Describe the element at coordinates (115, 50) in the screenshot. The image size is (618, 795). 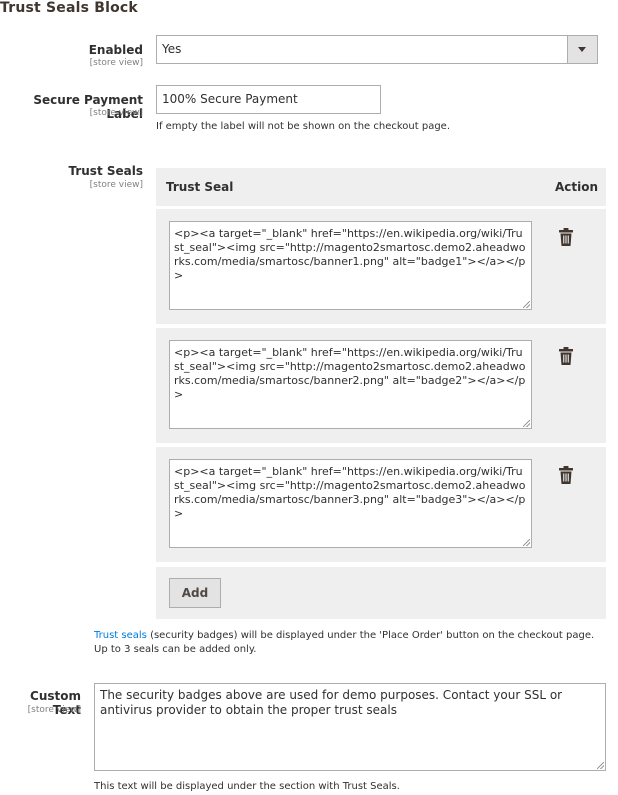
I see `enabled-label: Enabled` at that location.